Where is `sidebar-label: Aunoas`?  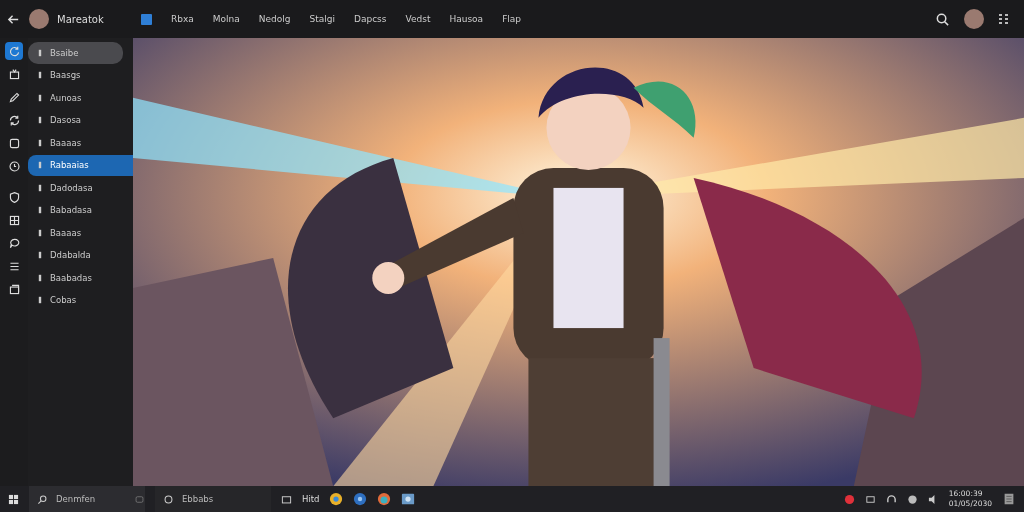 sidebar-label: Aunoas is located at coordinates (66, 97).